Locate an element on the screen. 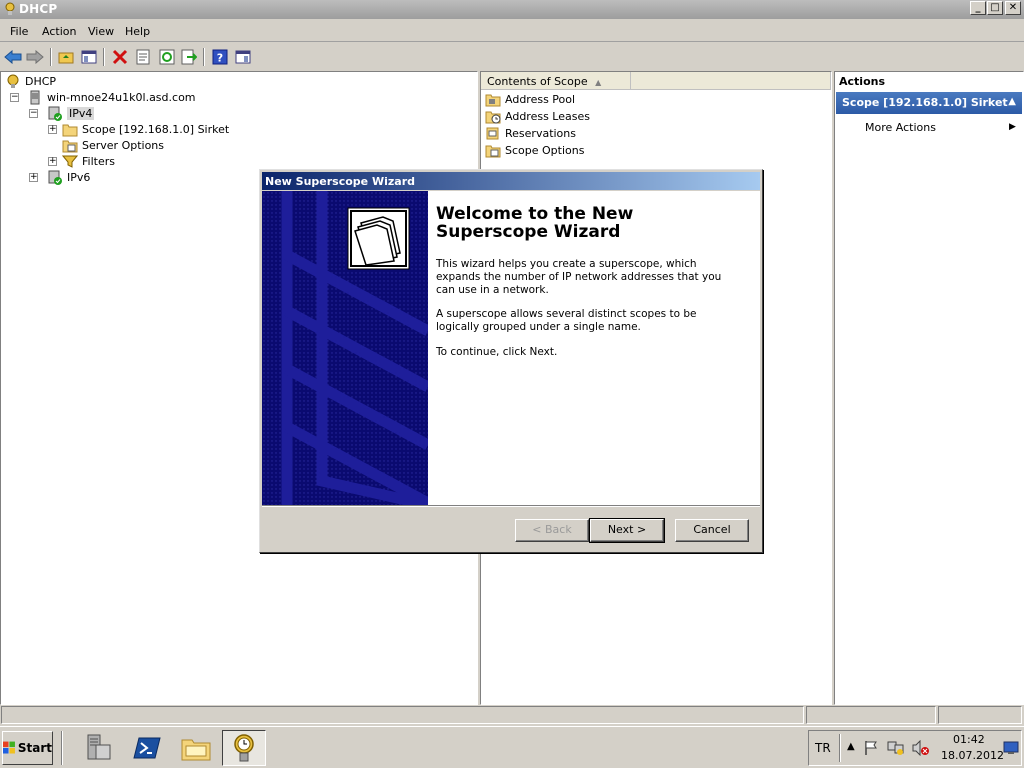 Image resolution: width=1024 pixels, height=768 pixels. tree-item-scope: Scope [192.168.1.0] Sirket is located at coordinates (145, 129).